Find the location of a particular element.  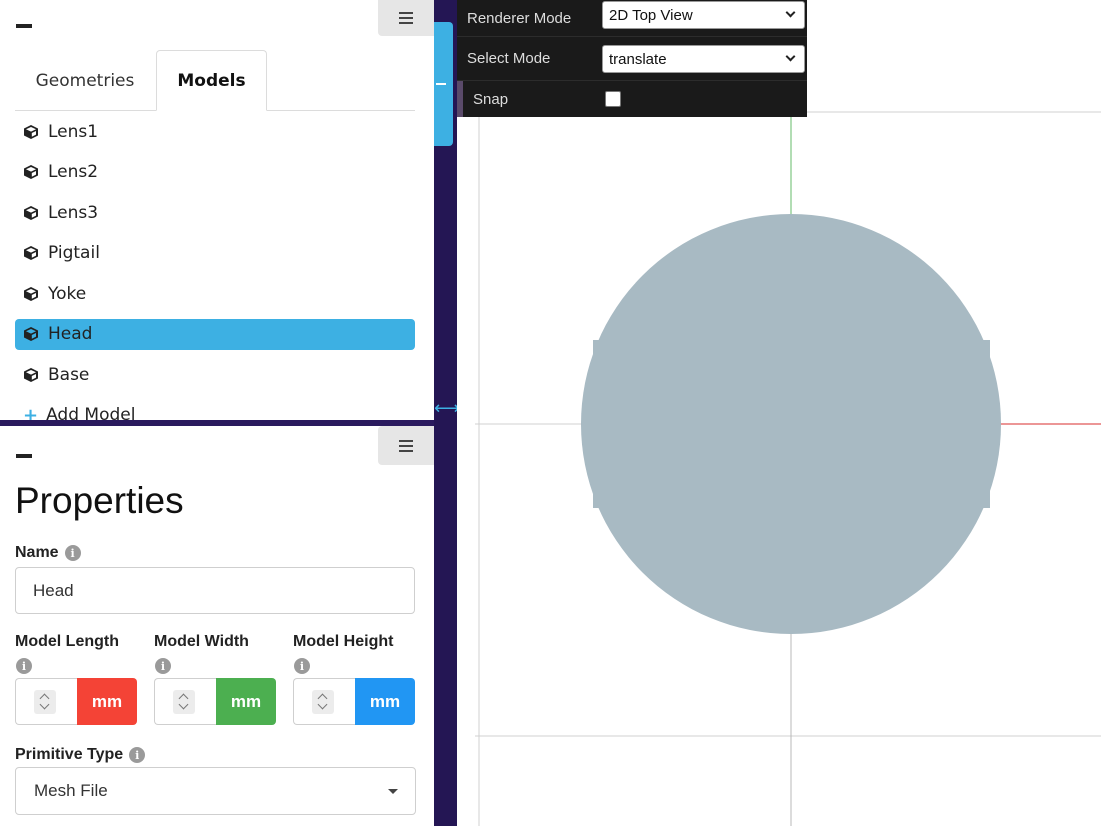

snap-label: Snap is located at coordinates (491, 99).